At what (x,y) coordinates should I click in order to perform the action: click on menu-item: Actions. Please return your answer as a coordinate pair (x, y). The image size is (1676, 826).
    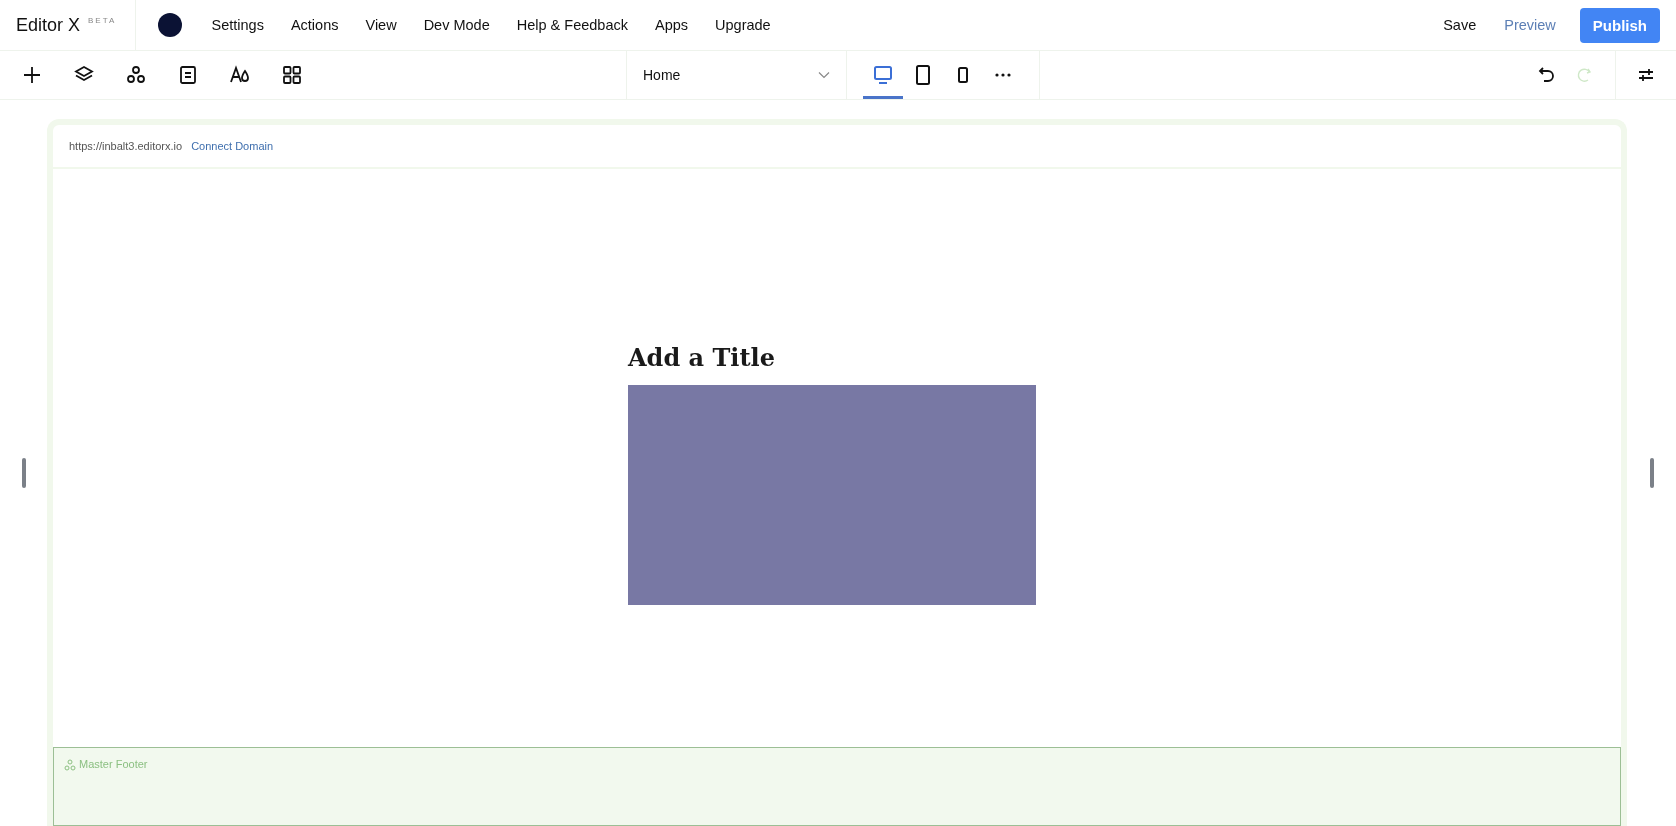
    Looking at the image, I should click on (314, 25).